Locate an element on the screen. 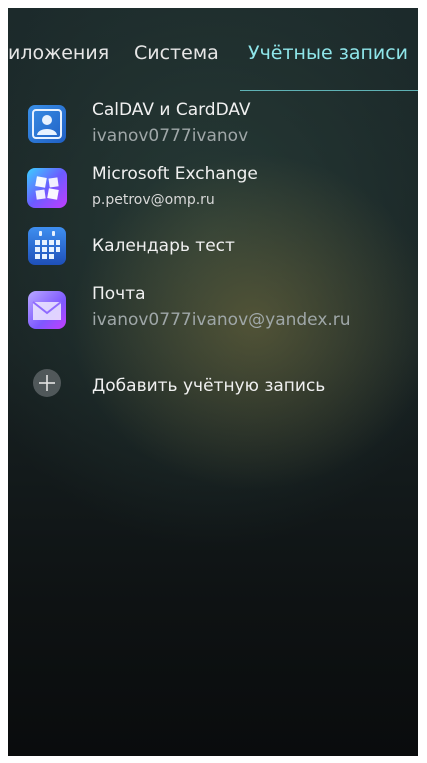 The width and height of the screenshot is (427, 763). account-item-mail: Почта ivanov0777ivanov@yandex.ru is located at coordinates (213, 310).